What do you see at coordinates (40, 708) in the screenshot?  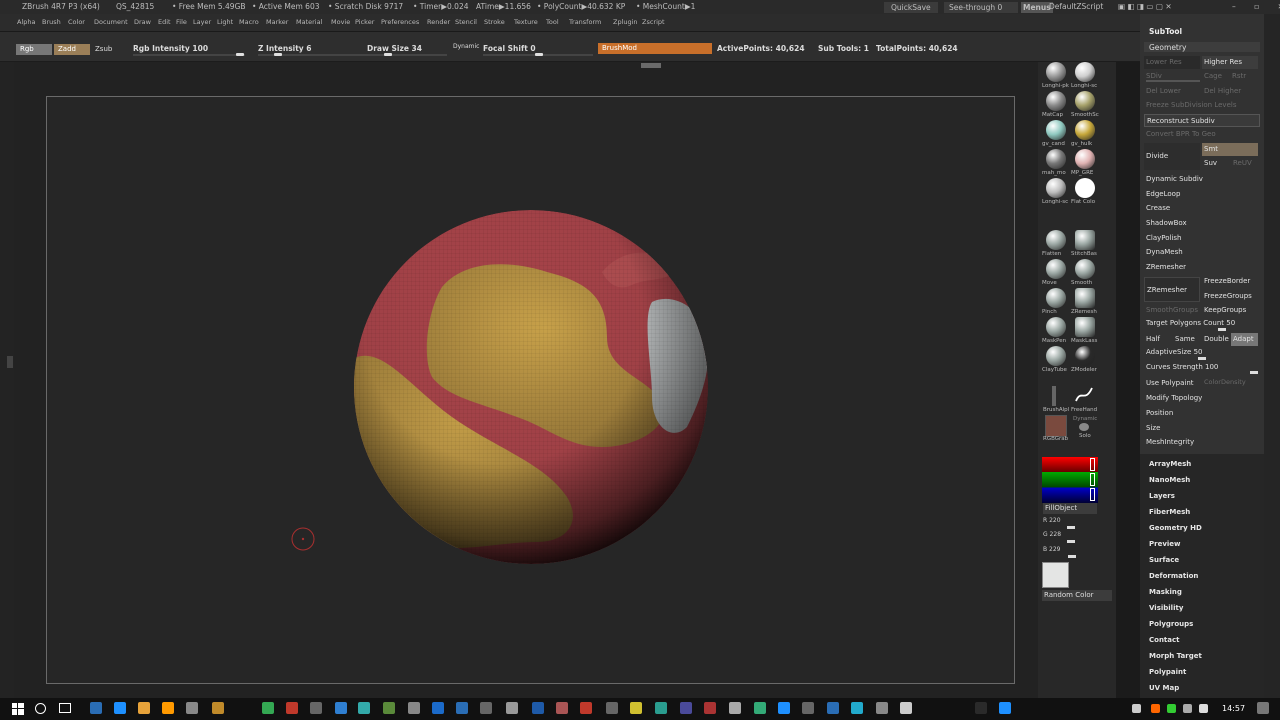 I see `search-icon` at bounding box center [40, 708].